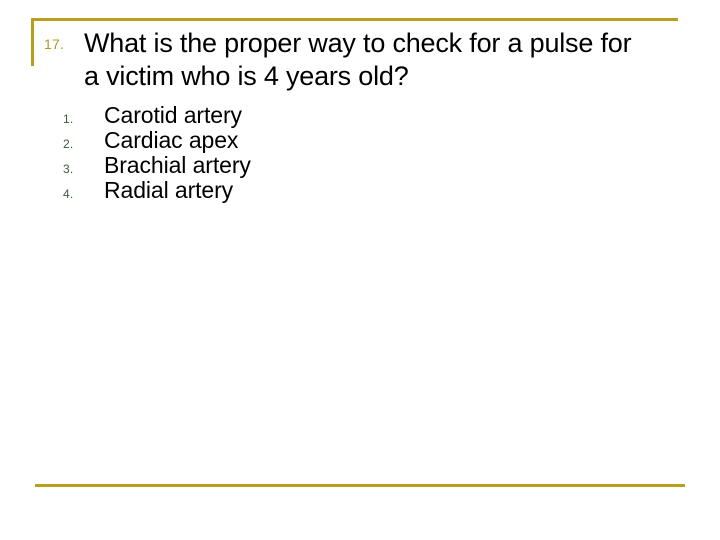  I want to click on option-number-3: 3., so click(68, 169).